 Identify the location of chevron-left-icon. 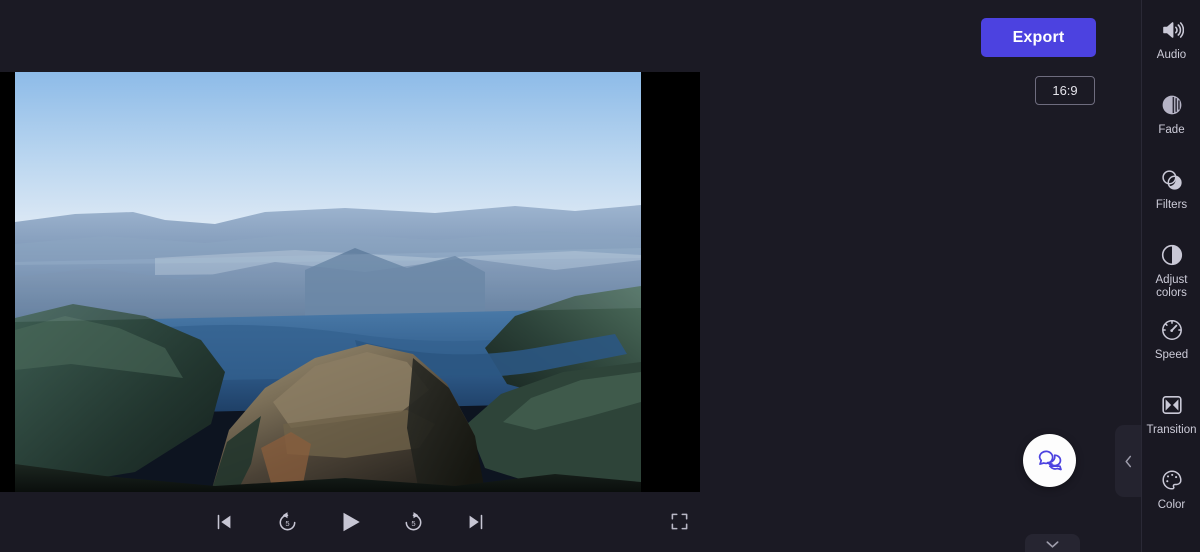
(1127, 461).